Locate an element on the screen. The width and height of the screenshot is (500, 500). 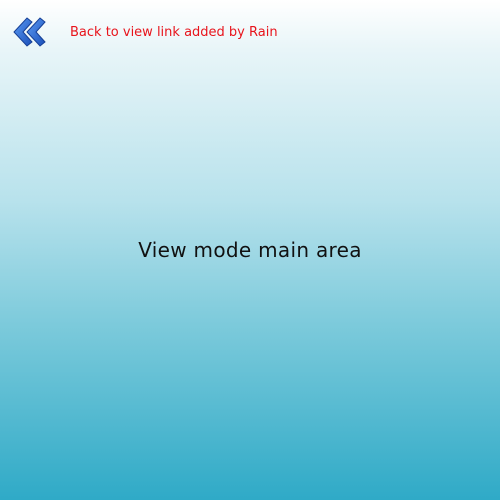
top-bar: Back to view link added by Rain is located at coordinates (145, 32).